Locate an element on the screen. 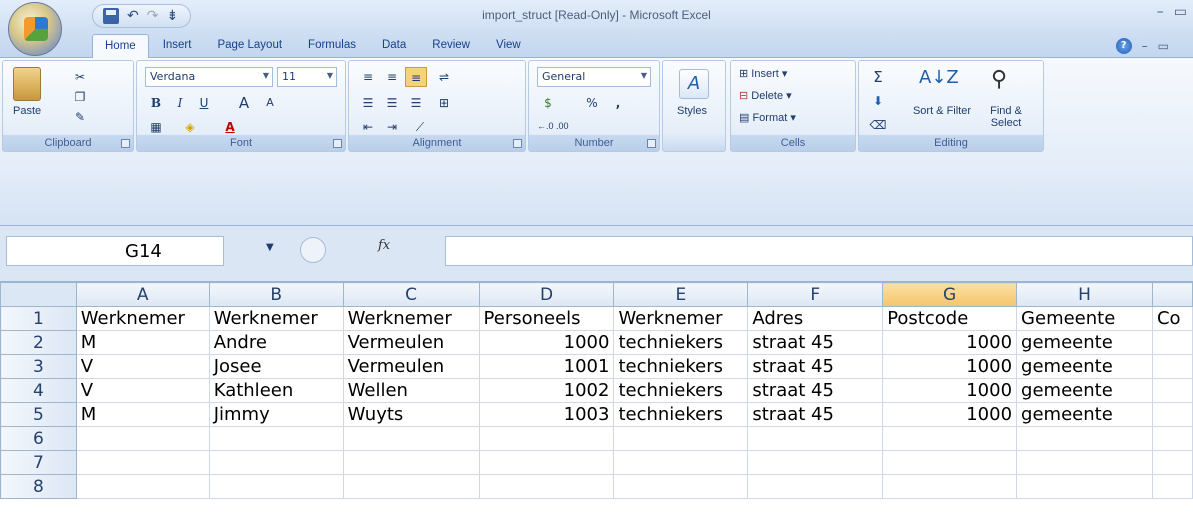  format-cells-button: ▤ Format ▾ is located at coordinates (767, 117).